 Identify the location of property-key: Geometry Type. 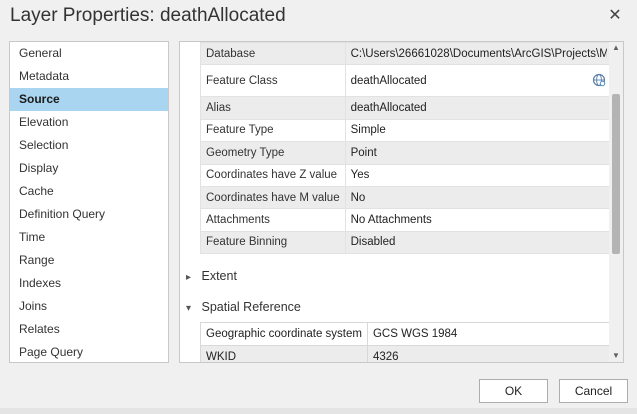
(273, 153).